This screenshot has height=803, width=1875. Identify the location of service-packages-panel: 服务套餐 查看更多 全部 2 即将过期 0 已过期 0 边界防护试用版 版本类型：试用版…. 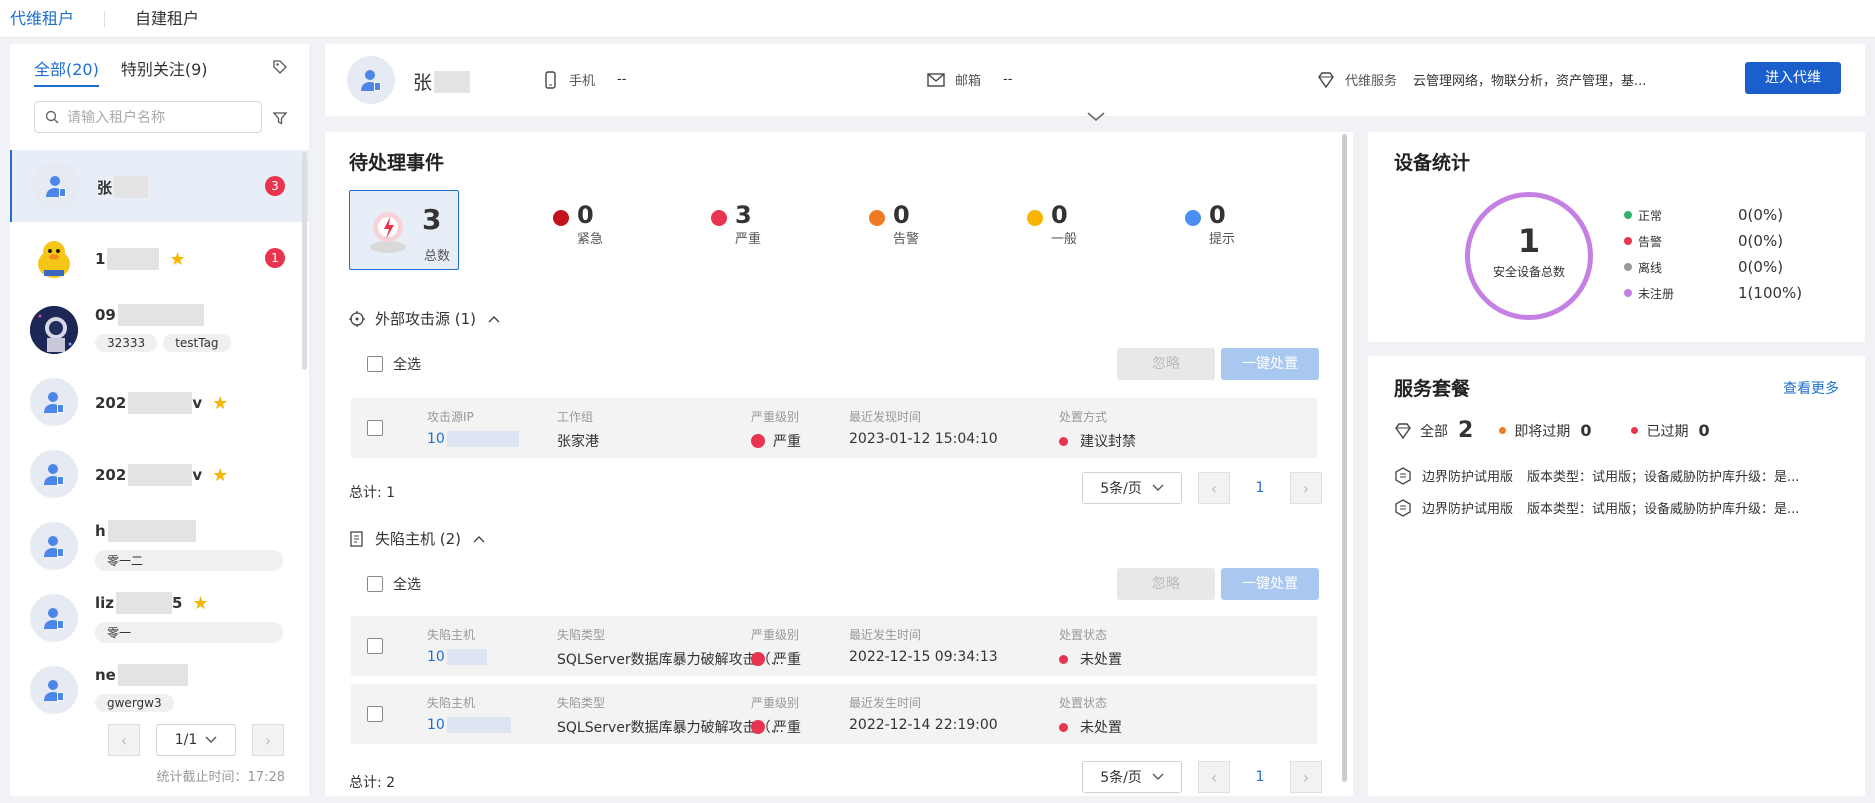
(1616, 576).